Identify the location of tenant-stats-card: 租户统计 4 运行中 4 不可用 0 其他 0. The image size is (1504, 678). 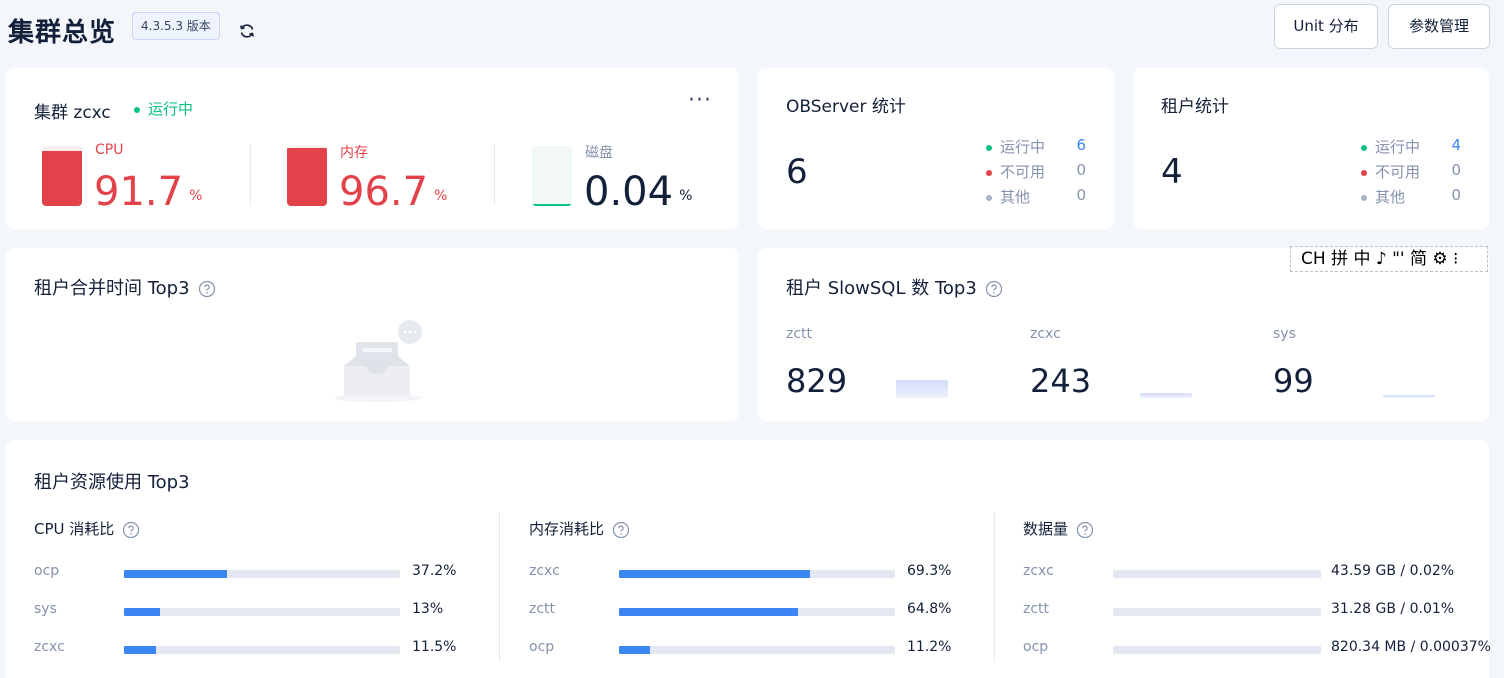
(1311, 148).